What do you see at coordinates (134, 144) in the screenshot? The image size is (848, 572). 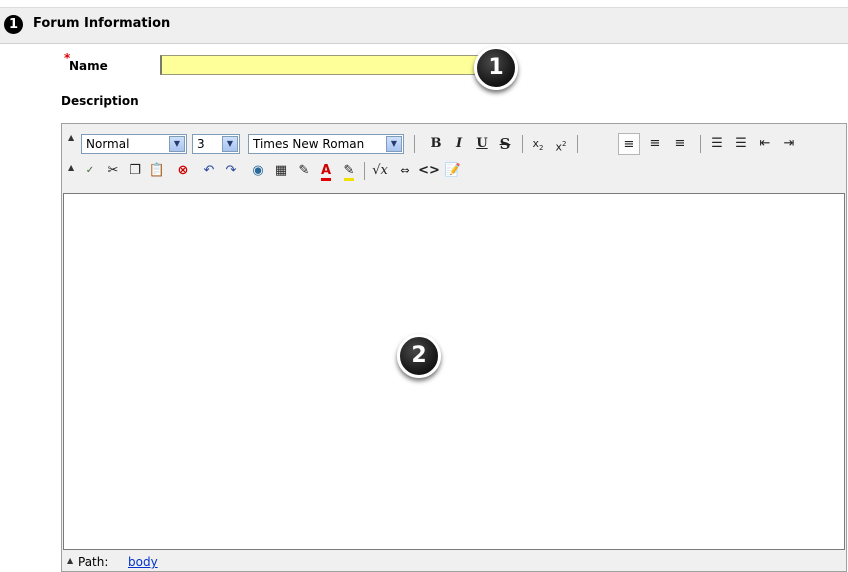 I see `paragraph-style-select: Normal ▼` at bounding box center [134, 144].